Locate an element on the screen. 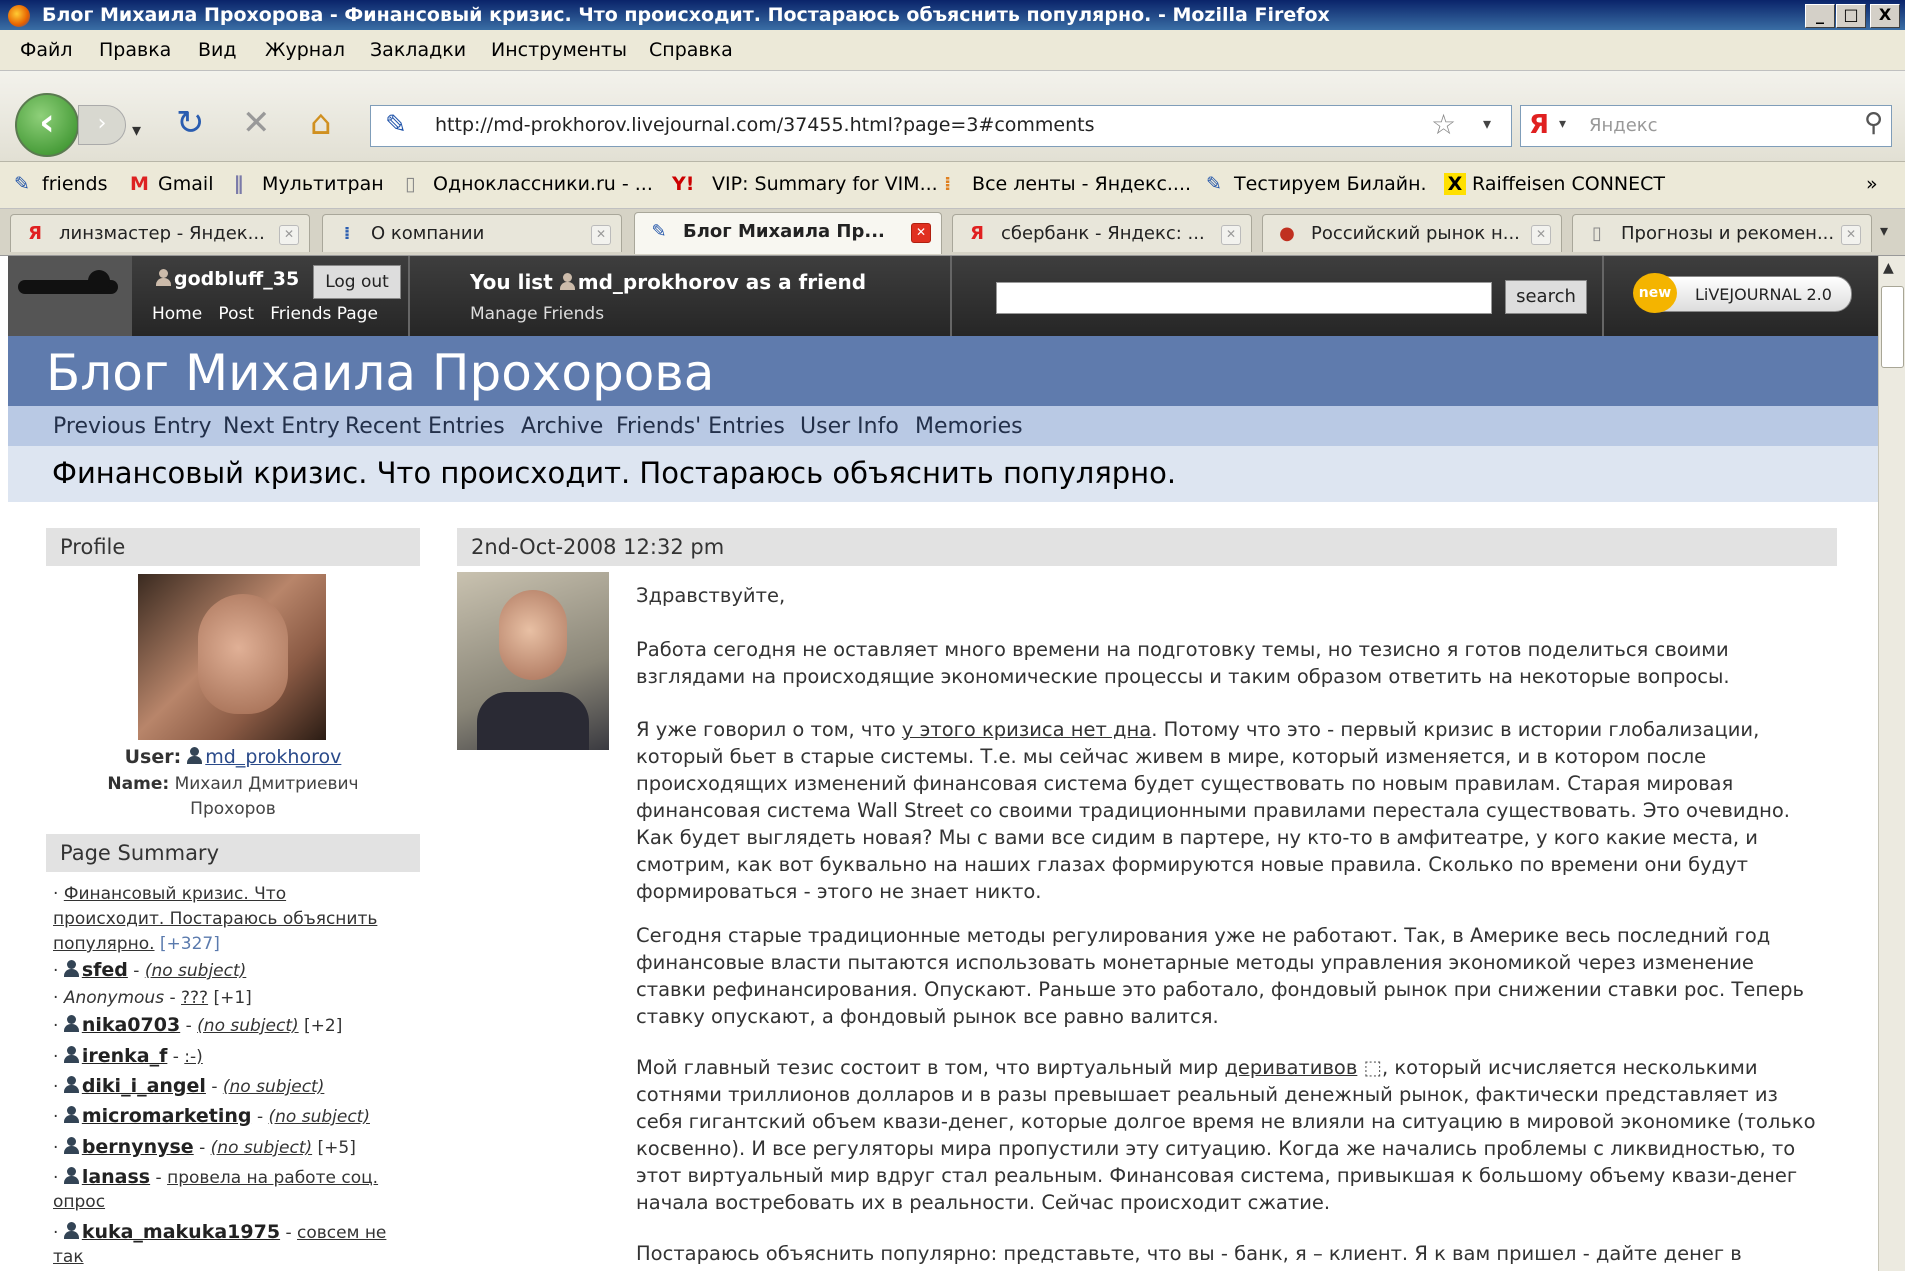 This screenshot has height=1271, width=1905. summary-comment: · diki_i_angel - (no subject) is located at coordinates (188, 1086).